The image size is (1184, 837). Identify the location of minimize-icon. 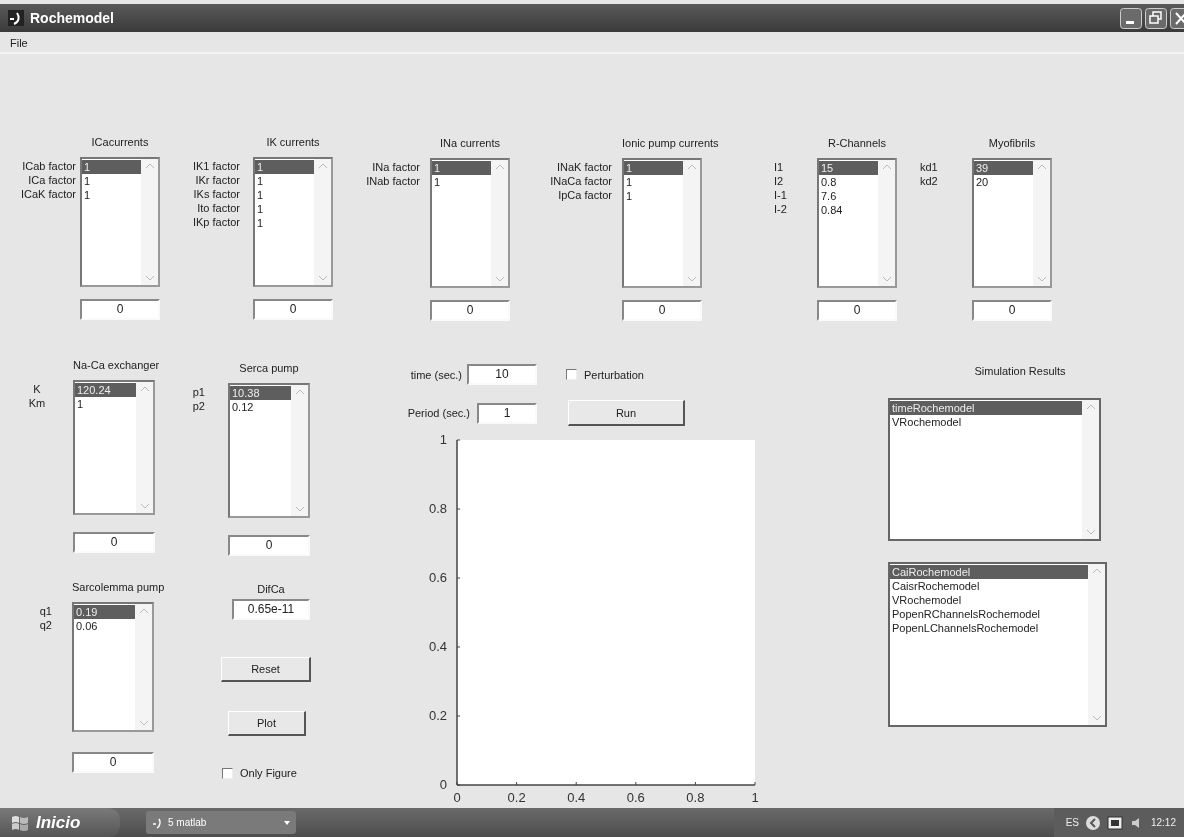
(1131, 18).